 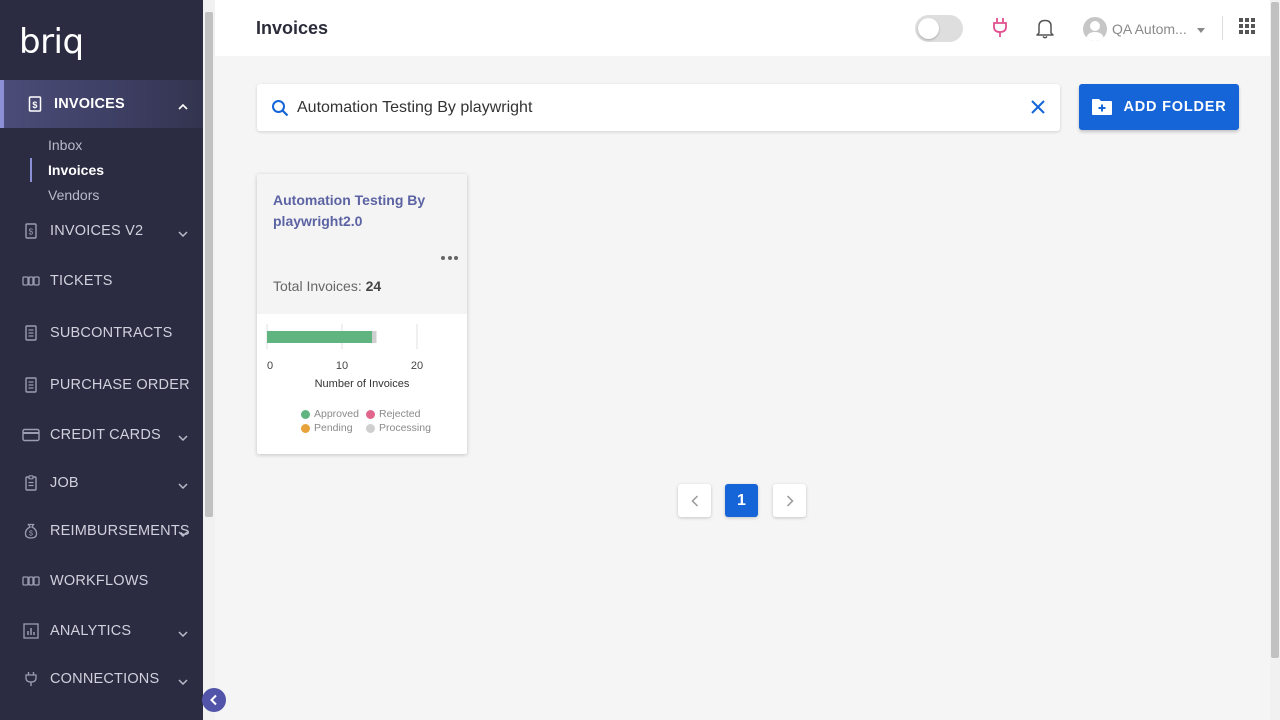 What do you see at coordinates (120, 385) in the screenshot?
I see `sidebar-item-label: PURCHASE ORDER` at bounding box center [120, 385].